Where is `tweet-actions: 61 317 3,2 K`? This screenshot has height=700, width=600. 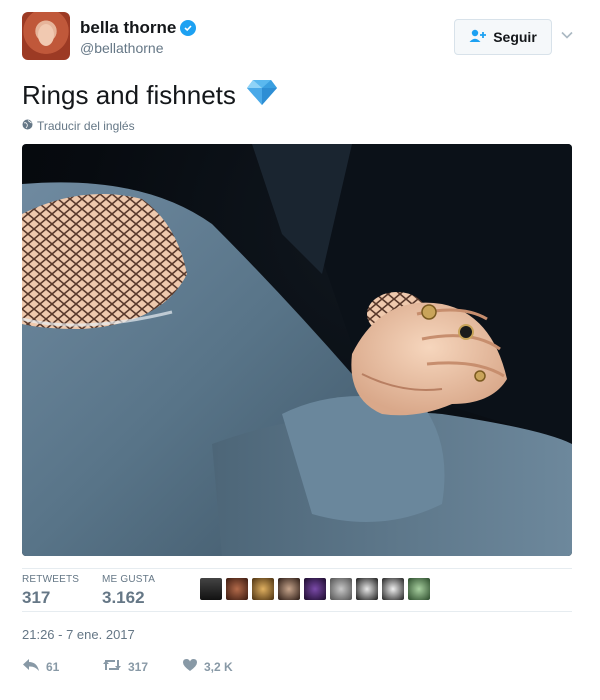 tweet-actions: 61 317 3,2 K is located at coordinates (297, 668).